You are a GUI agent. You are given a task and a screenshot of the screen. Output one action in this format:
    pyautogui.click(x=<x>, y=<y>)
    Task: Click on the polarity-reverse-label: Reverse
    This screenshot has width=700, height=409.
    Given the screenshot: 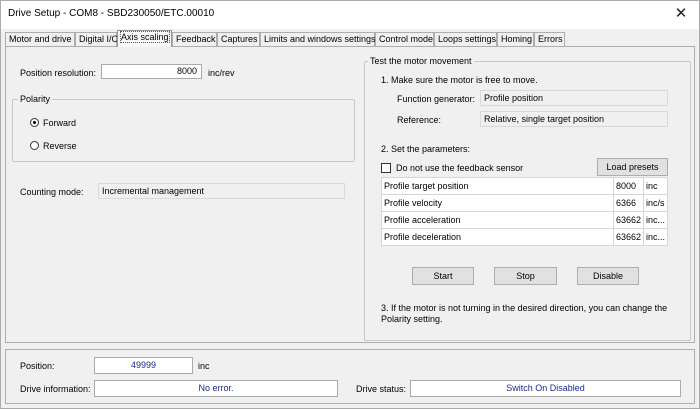 What is the action you would take?
    pyautogui.click(x=60, y=146)
    